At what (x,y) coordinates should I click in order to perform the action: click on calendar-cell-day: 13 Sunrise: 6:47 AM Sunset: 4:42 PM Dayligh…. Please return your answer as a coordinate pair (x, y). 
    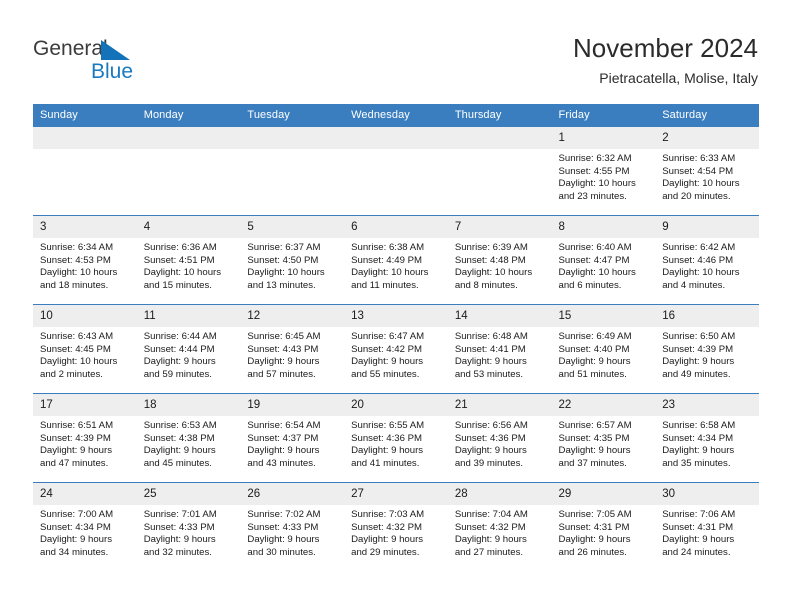
    Looking at the image, I should click on (396, 349).